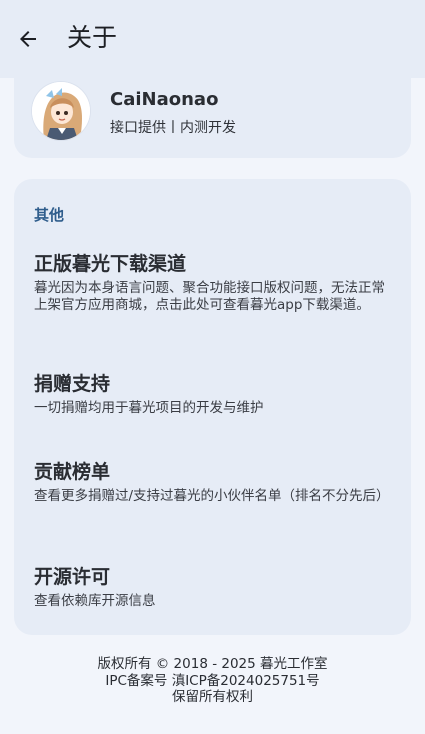 Image resolution: width=425 pixels, height=734 pixels. What do you see at coordinates (212, 39) in the screenshot?
I see `app-bar: 关于` at bounding box center [212, 39].